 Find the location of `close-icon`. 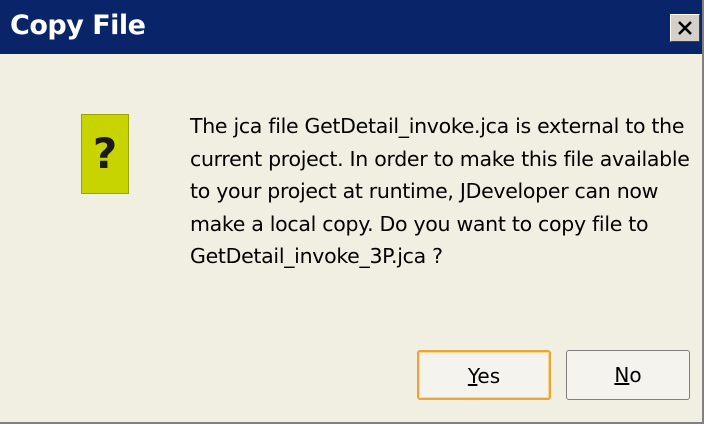

close-icon is located at coordinates (685, 28).